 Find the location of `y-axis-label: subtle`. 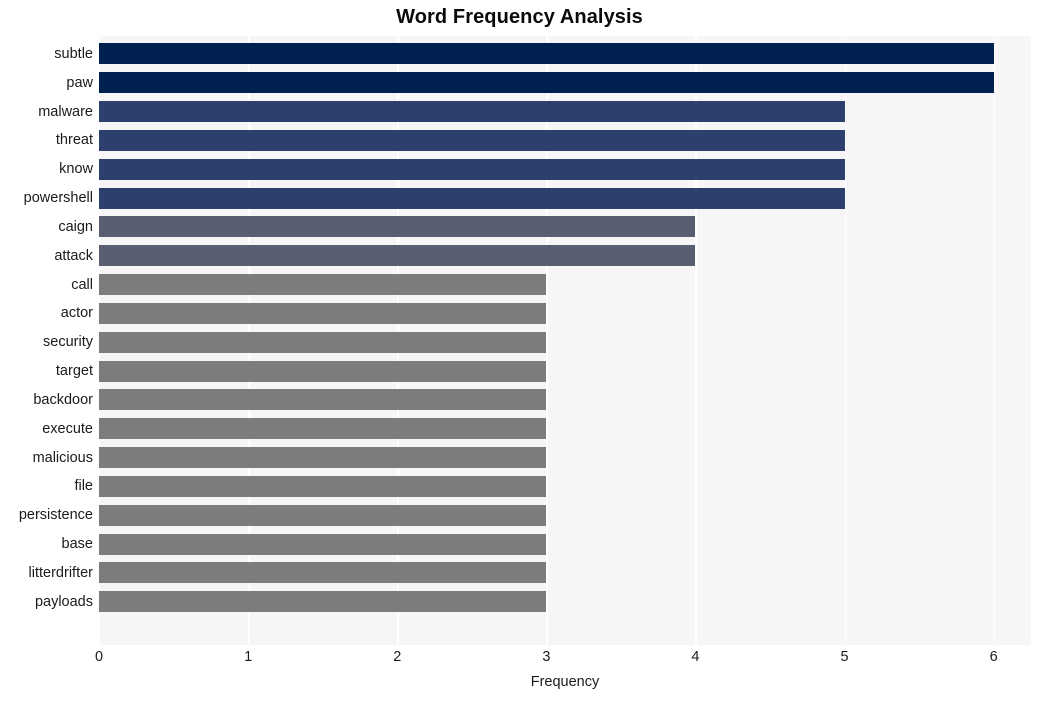

y-axis-label: subtle is located at coordinates (73, 53).